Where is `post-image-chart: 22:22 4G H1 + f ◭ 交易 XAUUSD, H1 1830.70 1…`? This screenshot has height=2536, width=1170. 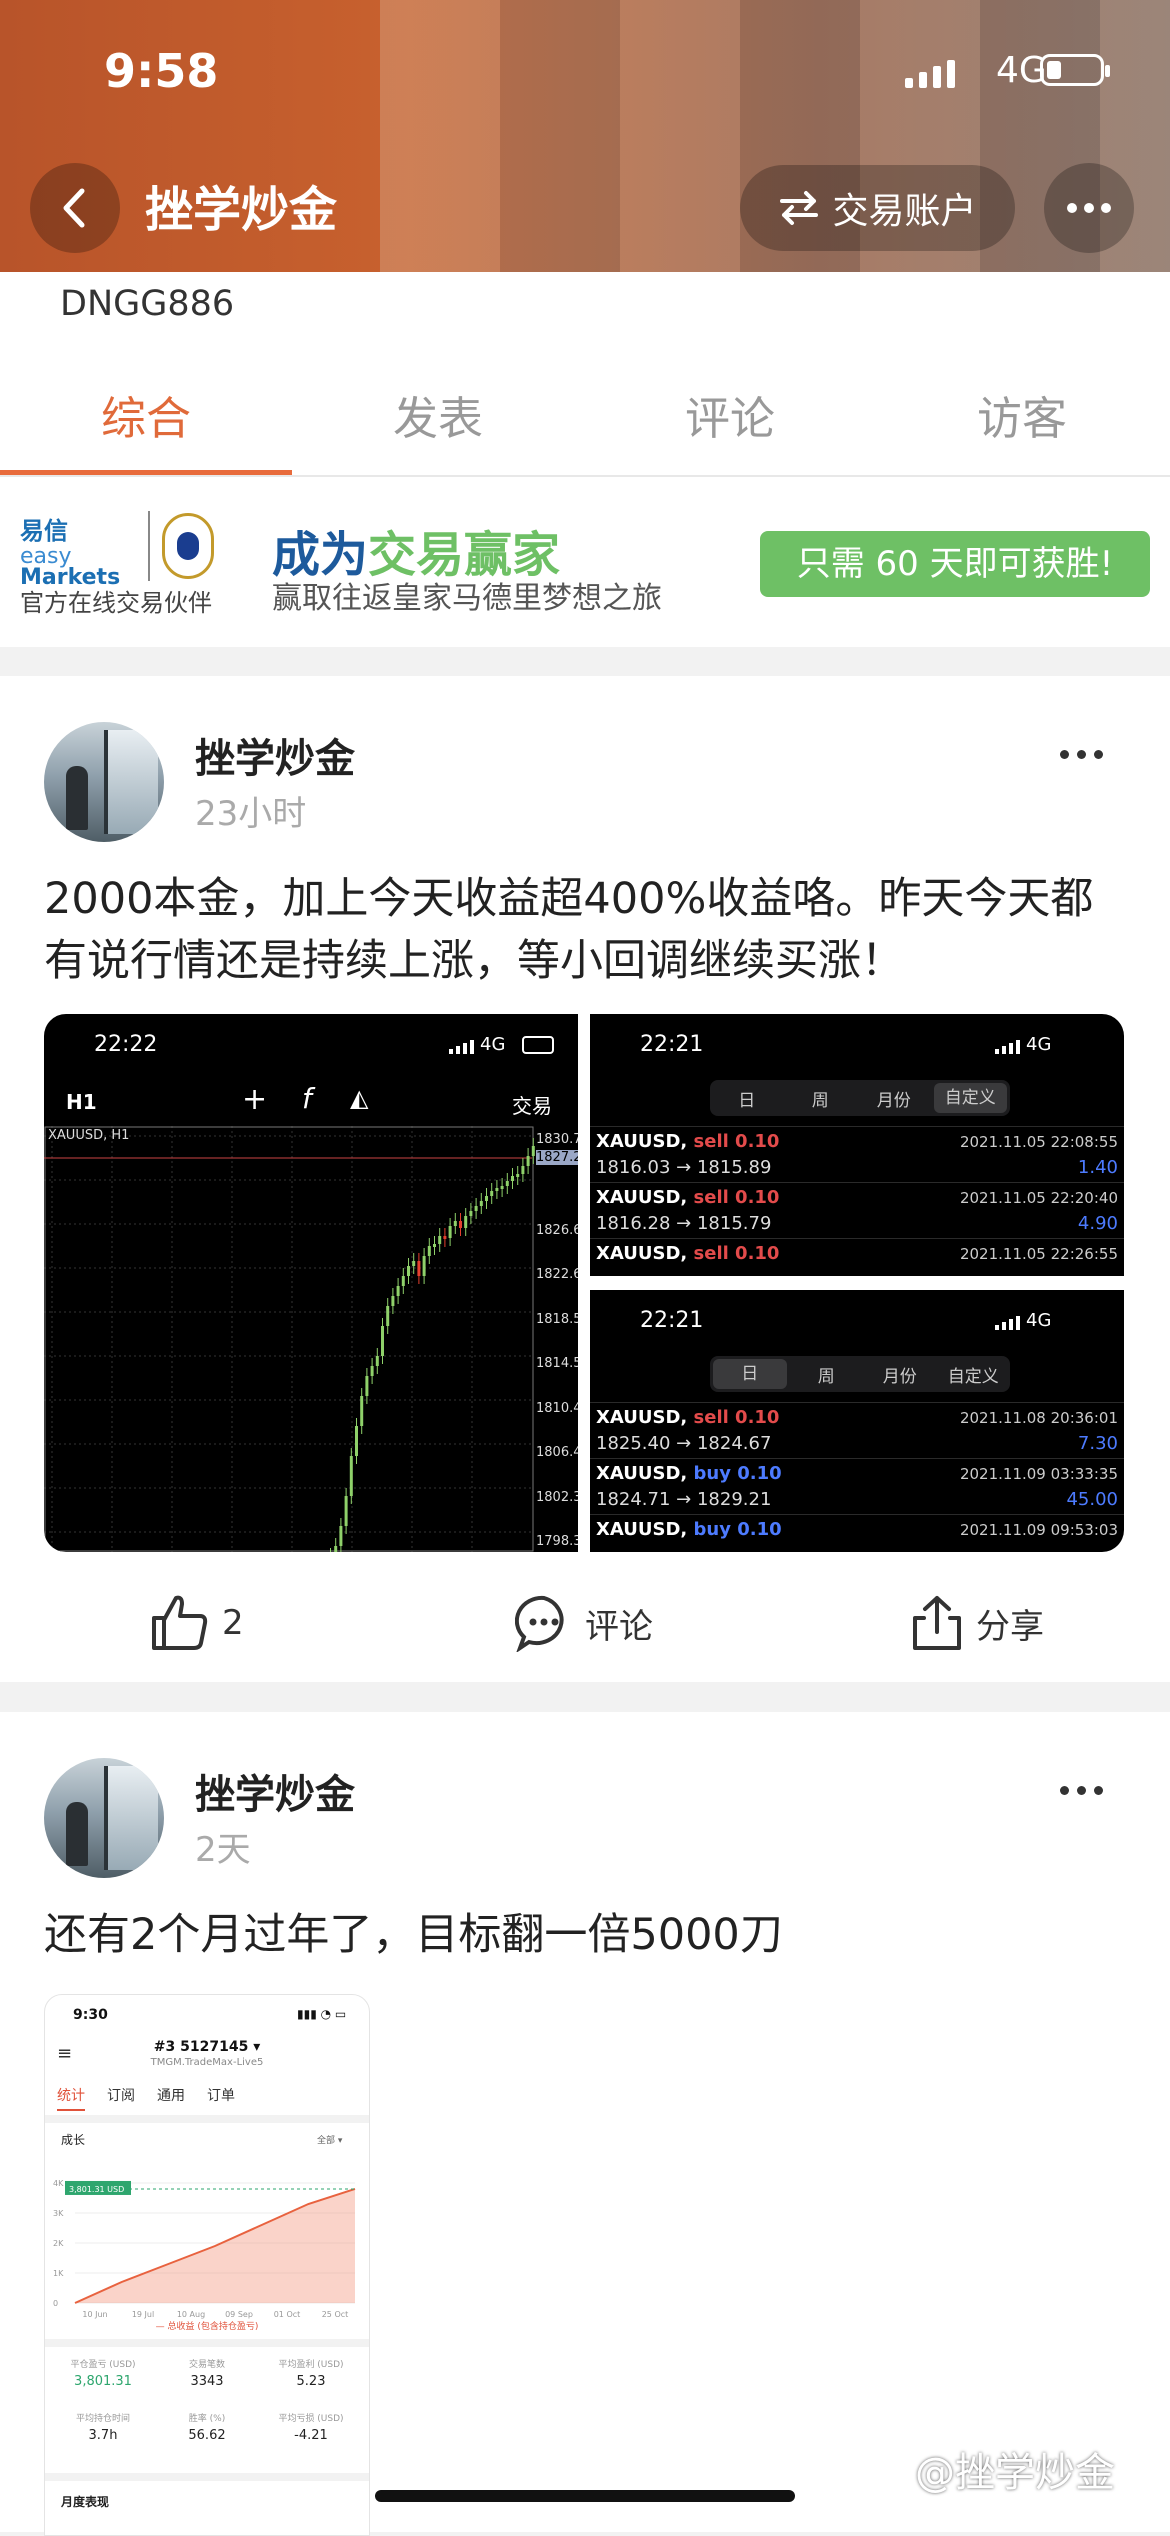 post-image-chart: 22:22 4G H1 + f ◭ 交易 XAUUSD, H1 1830.70 1… is located at coordinates (311, 1283).